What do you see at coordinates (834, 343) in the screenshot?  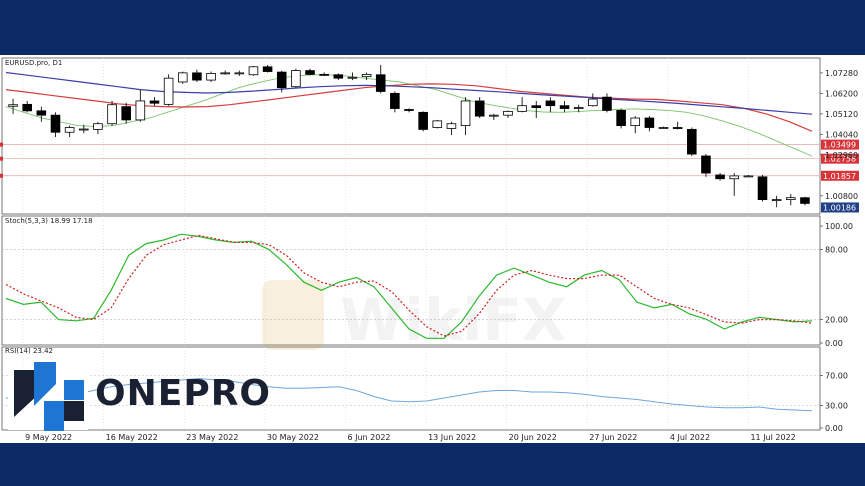 I see `stoch-tick-label: 0.00` at bounding box center [834, 343].